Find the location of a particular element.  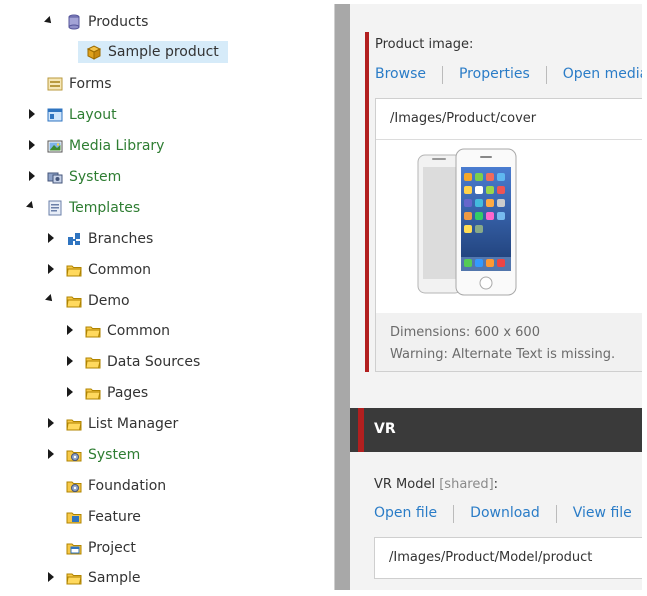

layout-icon is located at coordinates (55, 115).